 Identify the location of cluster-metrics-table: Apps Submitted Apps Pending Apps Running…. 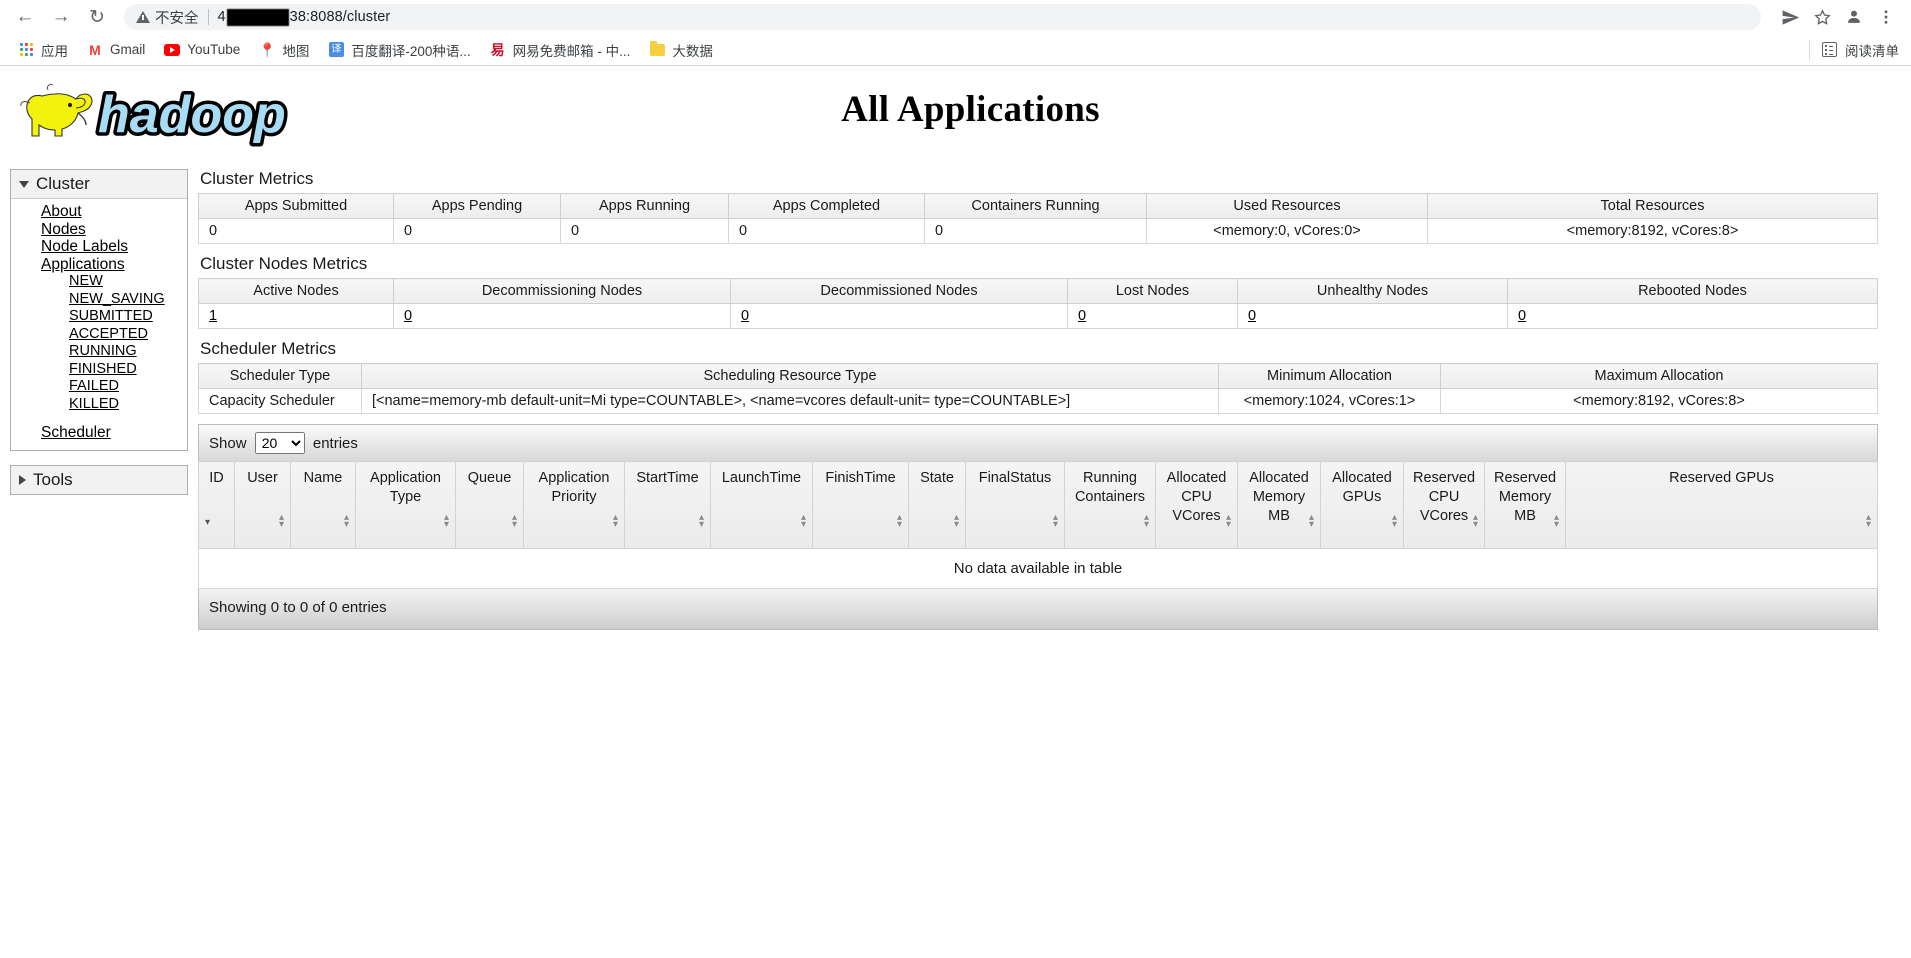
(1038, 218).